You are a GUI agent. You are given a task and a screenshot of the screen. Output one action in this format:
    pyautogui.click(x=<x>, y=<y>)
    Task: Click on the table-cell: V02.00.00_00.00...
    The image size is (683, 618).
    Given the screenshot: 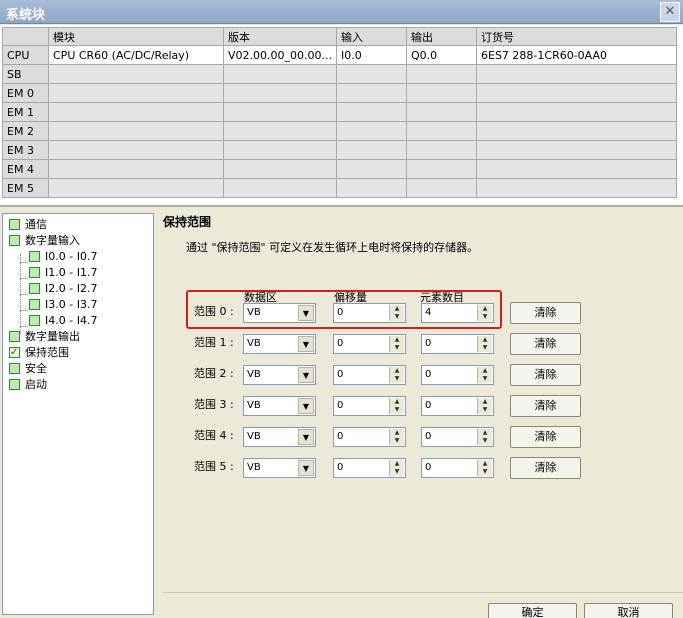 What is the action you would take?
    pyautogui.click(x=280, y=55)
    